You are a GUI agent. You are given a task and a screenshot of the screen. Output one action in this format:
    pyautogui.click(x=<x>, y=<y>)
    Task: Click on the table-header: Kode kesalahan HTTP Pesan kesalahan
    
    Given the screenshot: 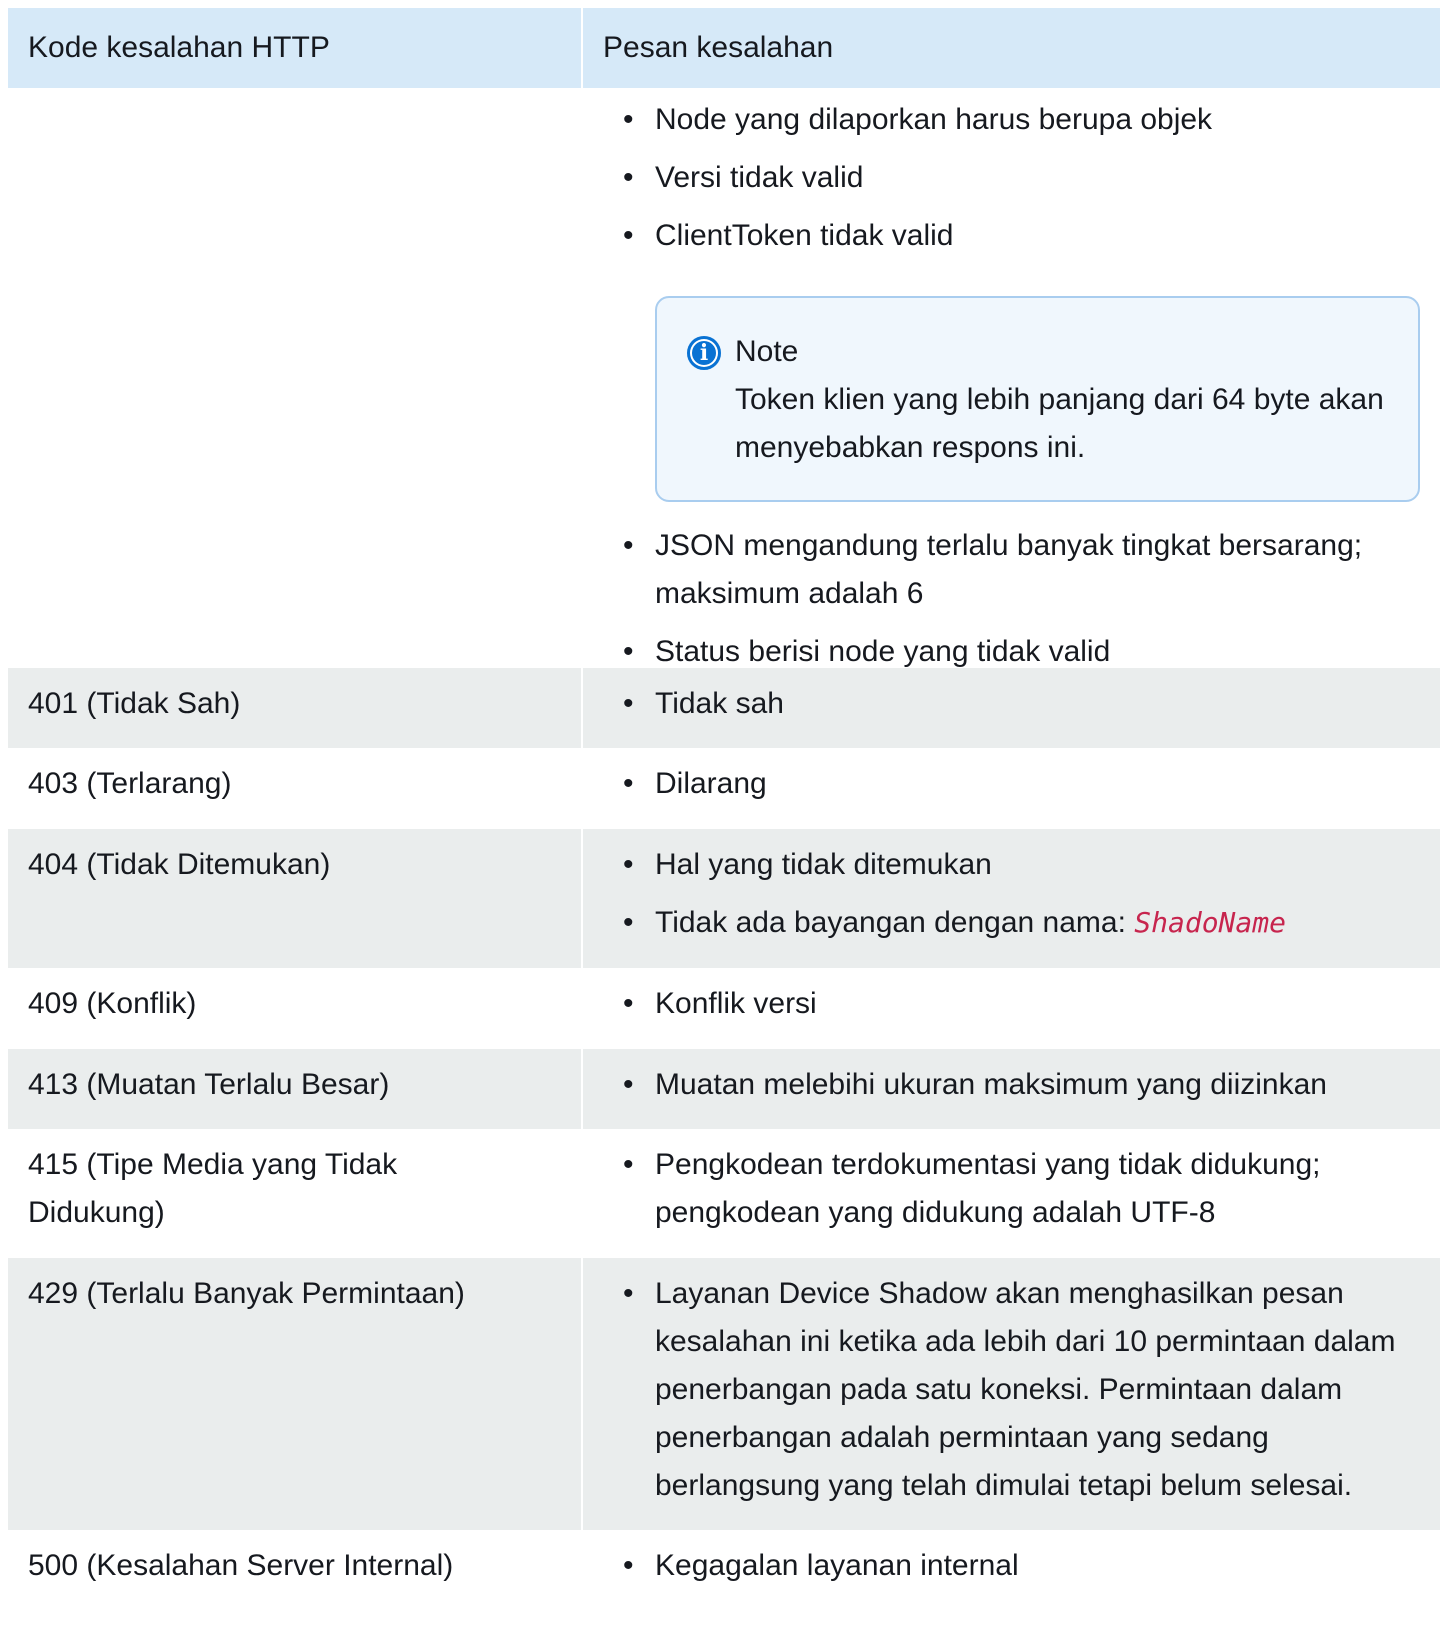 What is the action you would take?
    pyautogui.click(x=724, y=48)
    